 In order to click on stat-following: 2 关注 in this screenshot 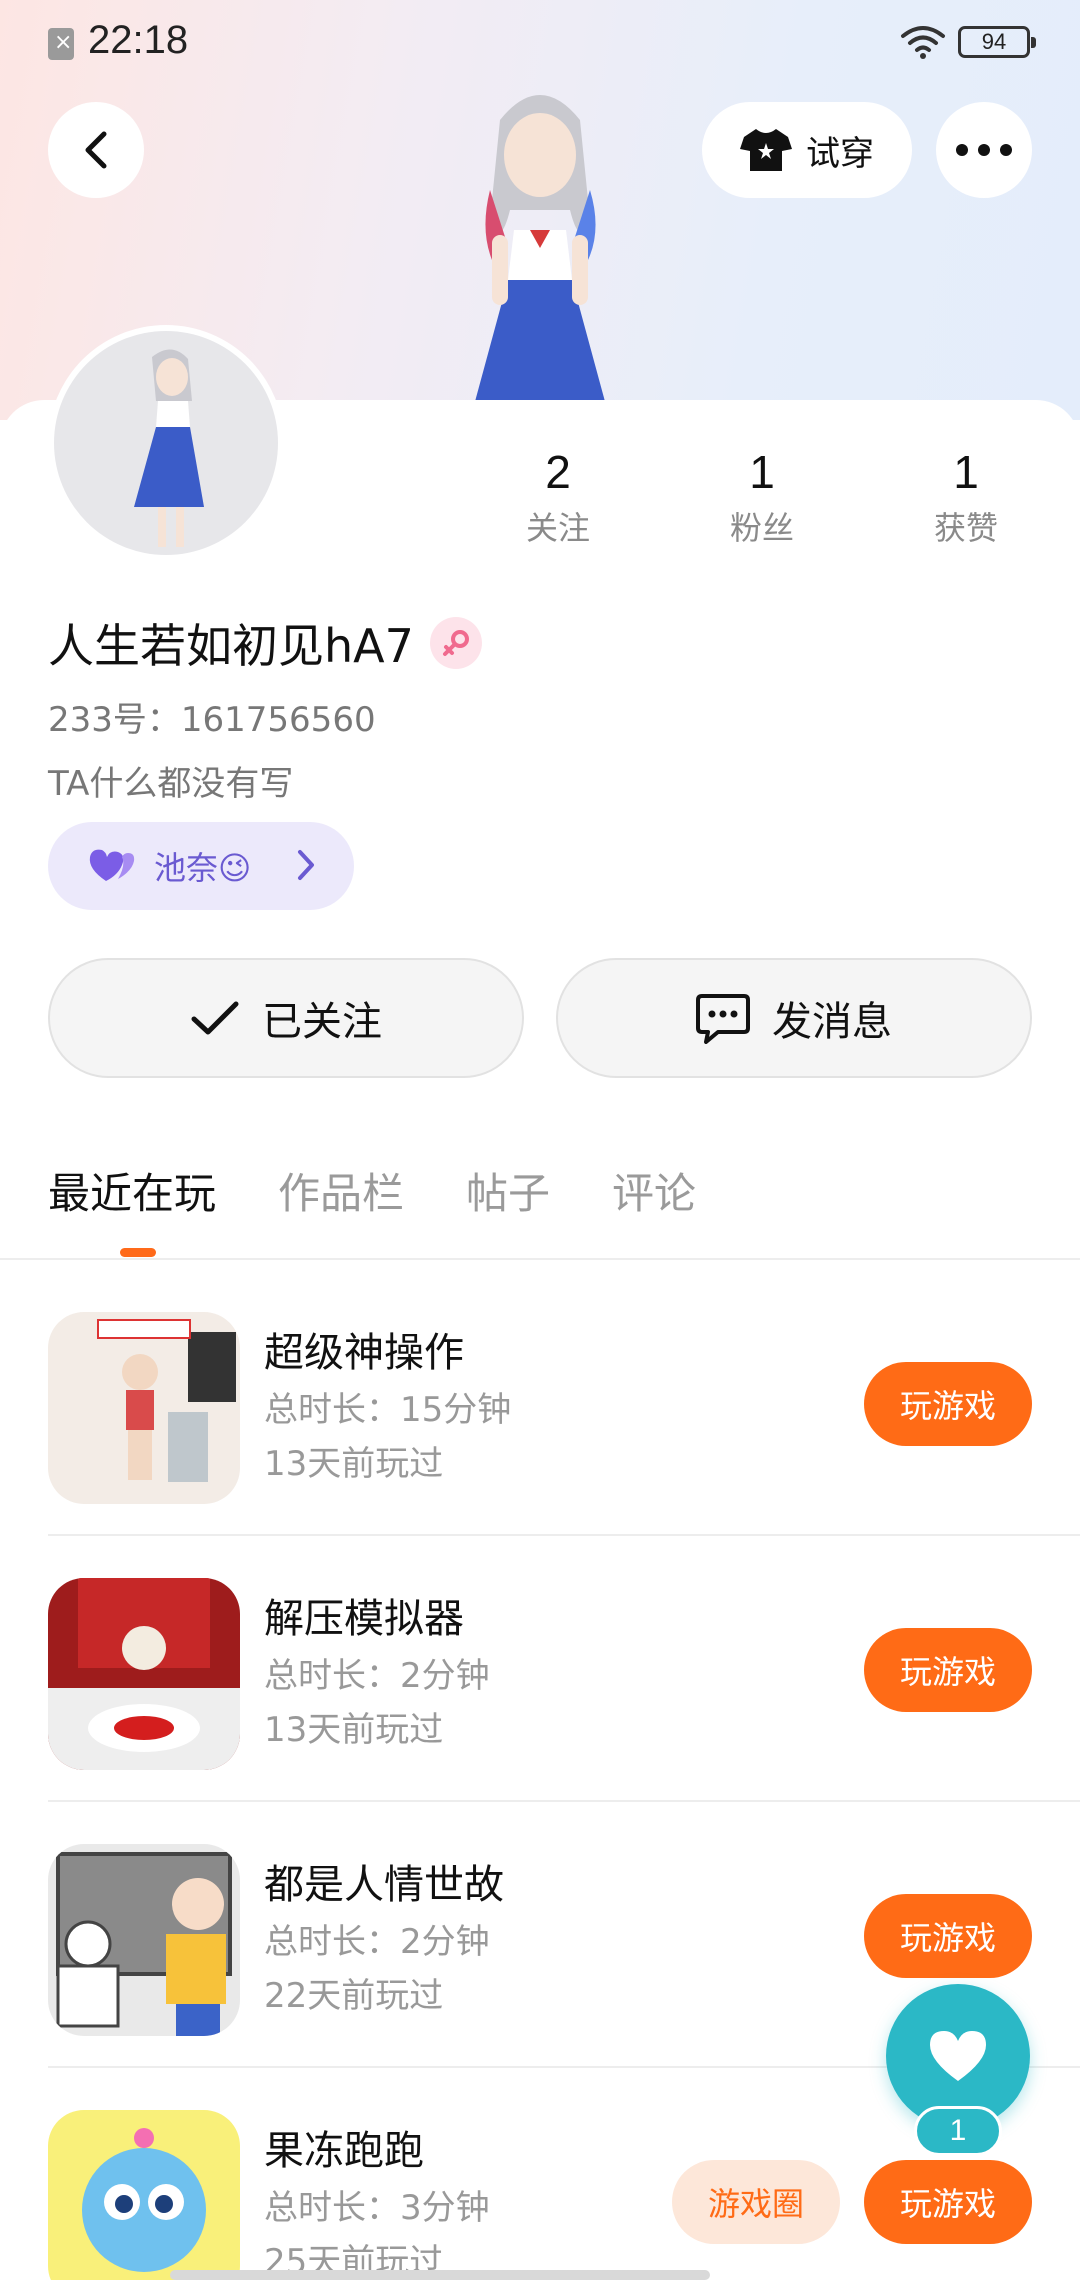, I will do `click(558, 497)`.